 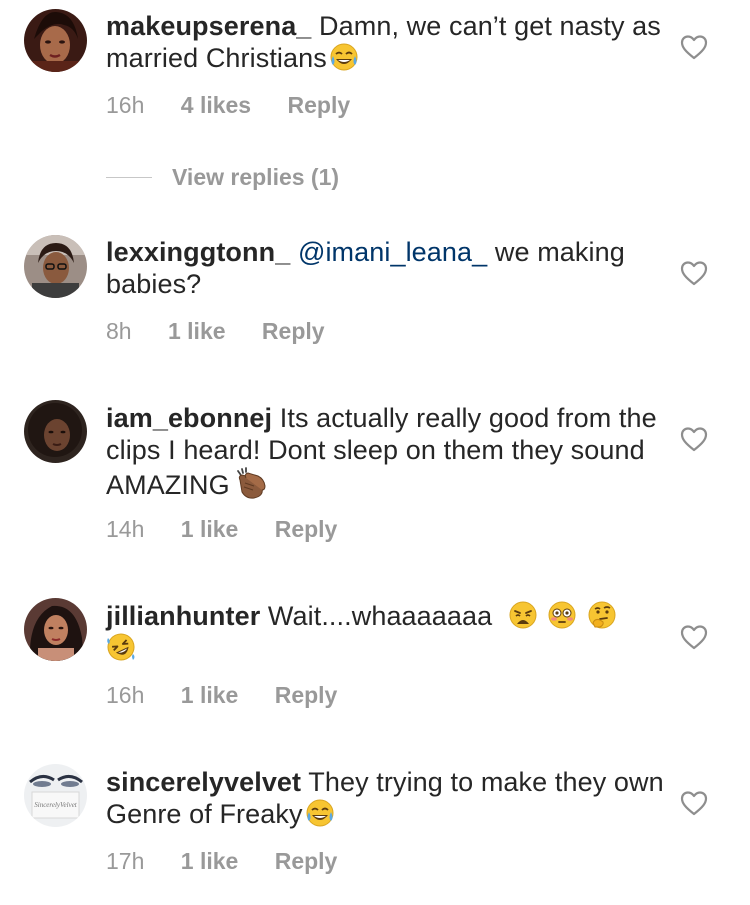 I want to click on rolling-on-floor-laughing-emoji, so click(x=121, y=647).